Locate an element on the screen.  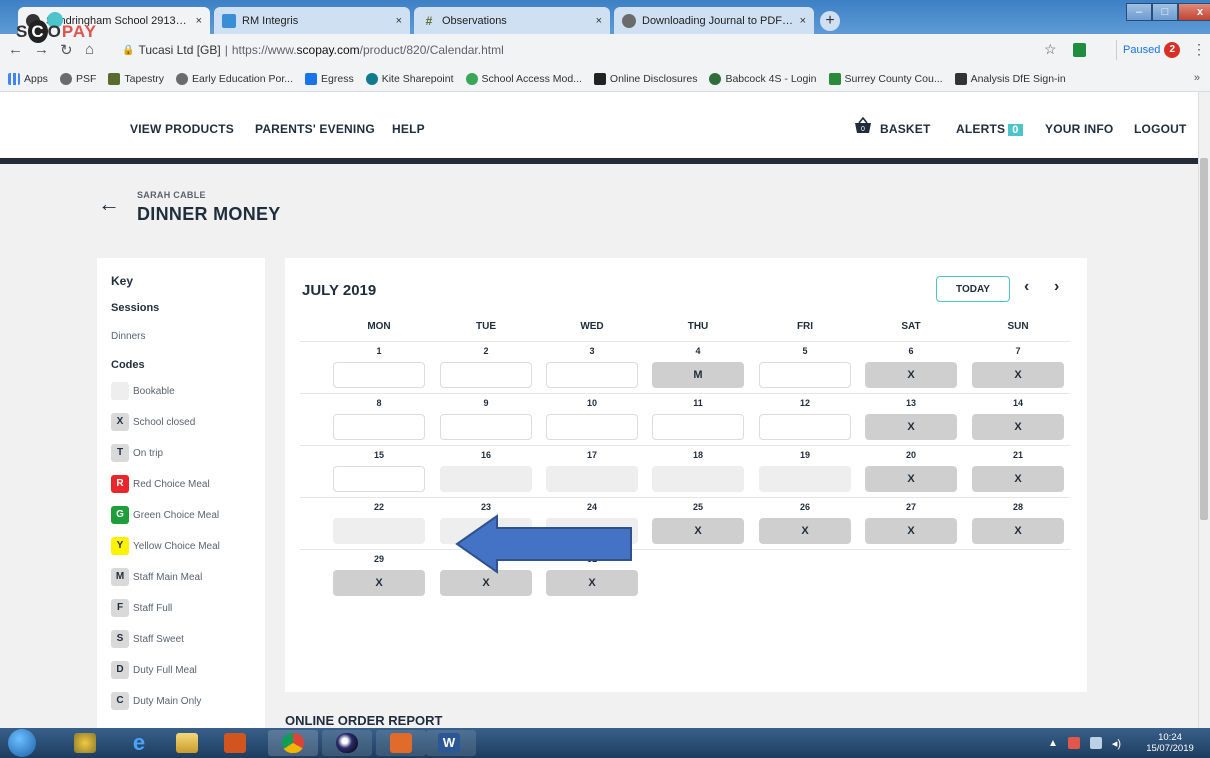
sessions-heading: Sessions is located at coordinates (135, 308).